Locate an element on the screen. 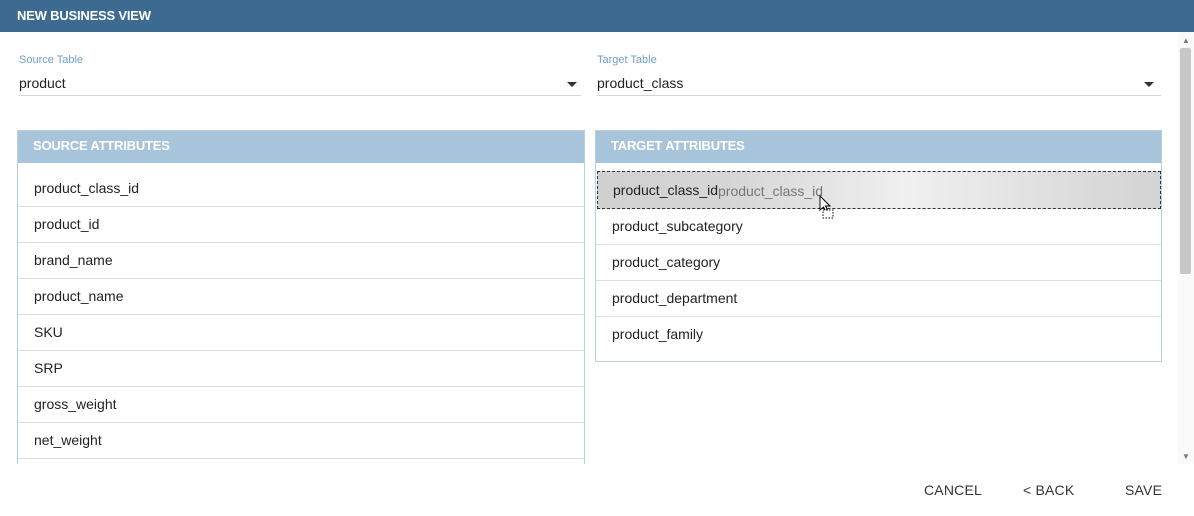 The image size is (1194, 516). target-attribute-item: product_category is located at coordinates (878, 263).